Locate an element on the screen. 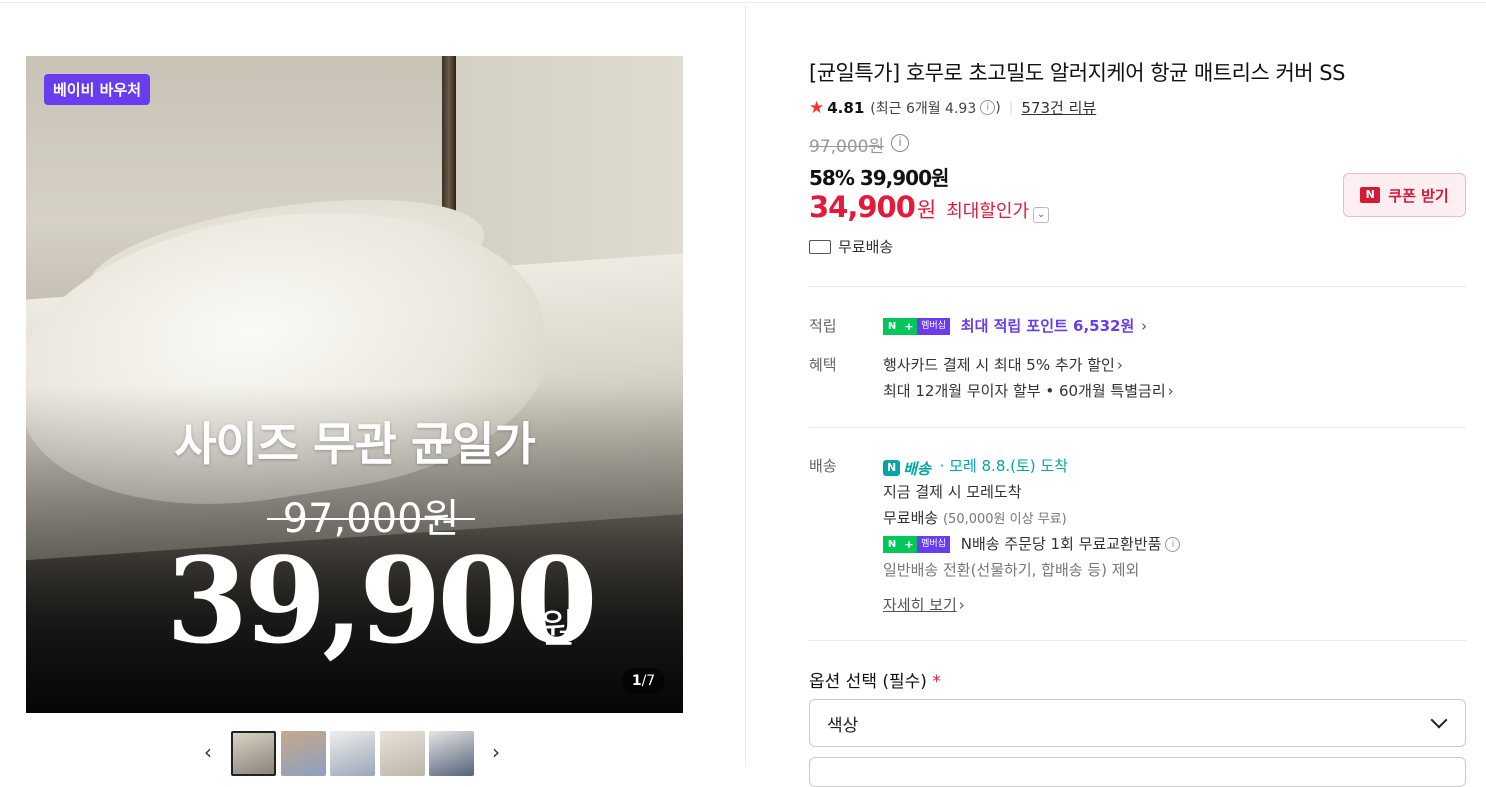 The height and width of the screenshot is (787, 1486). hero-price: 39,900 is located at coordinates (382, 600).